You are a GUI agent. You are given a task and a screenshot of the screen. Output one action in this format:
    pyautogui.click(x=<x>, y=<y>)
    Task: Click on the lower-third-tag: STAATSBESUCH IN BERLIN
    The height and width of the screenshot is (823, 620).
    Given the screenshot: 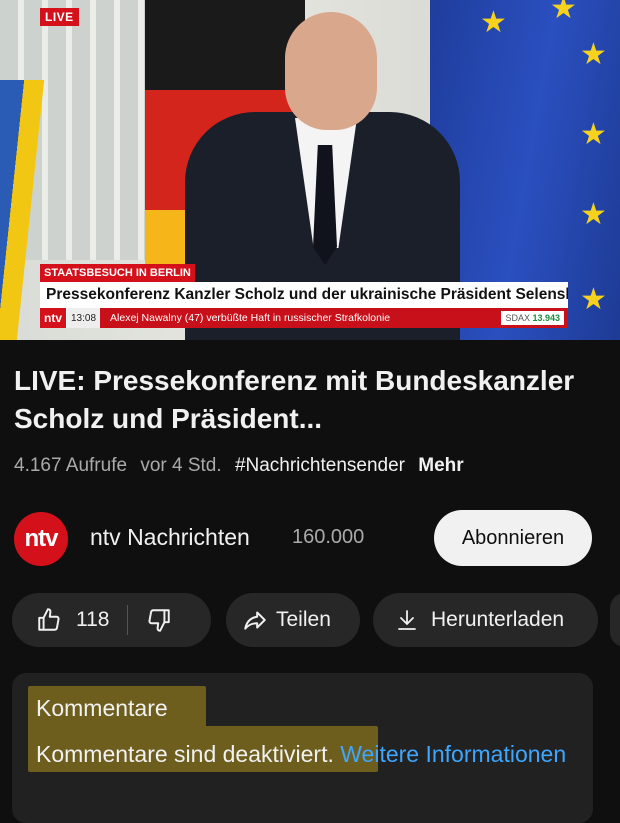 What is the action you would take?
    pyautogui.click(x=117, y=273)
    